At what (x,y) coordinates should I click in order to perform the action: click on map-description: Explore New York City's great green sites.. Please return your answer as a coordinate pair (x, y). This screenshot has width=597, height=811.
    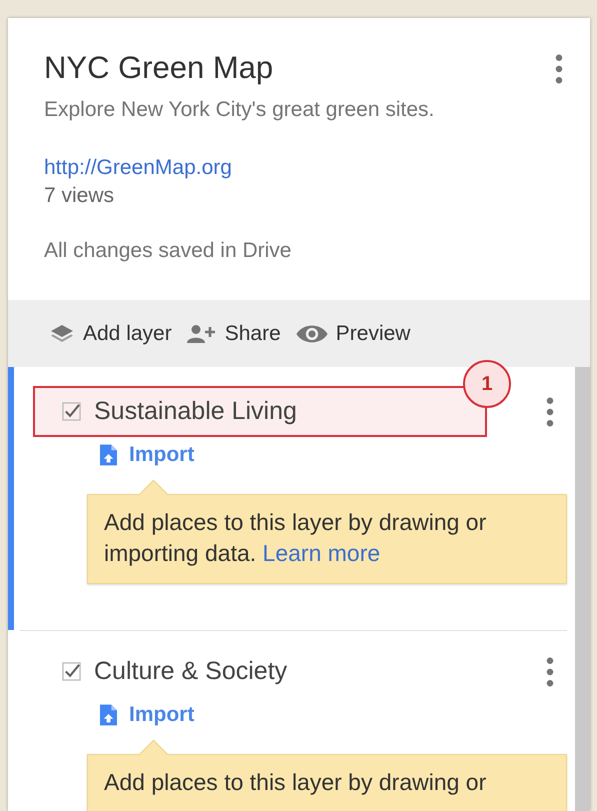
    Looking at the image, I should click on (239, 110).